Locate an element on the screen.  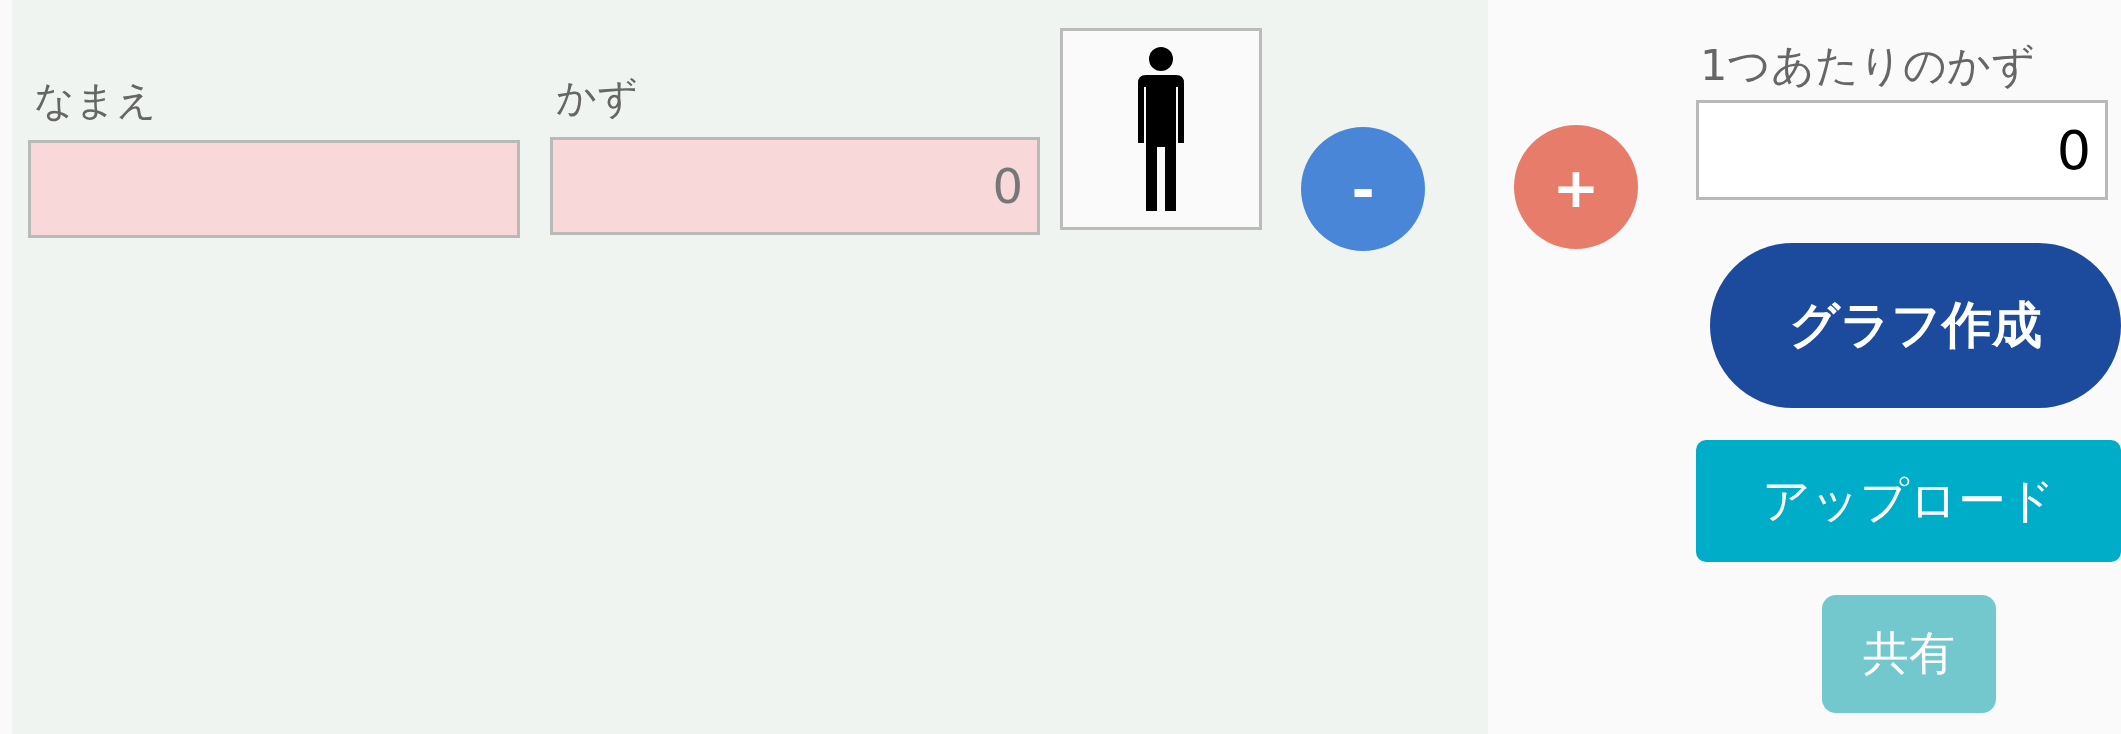
per-unit-field: 0 is located at coordinates (1902, 150).